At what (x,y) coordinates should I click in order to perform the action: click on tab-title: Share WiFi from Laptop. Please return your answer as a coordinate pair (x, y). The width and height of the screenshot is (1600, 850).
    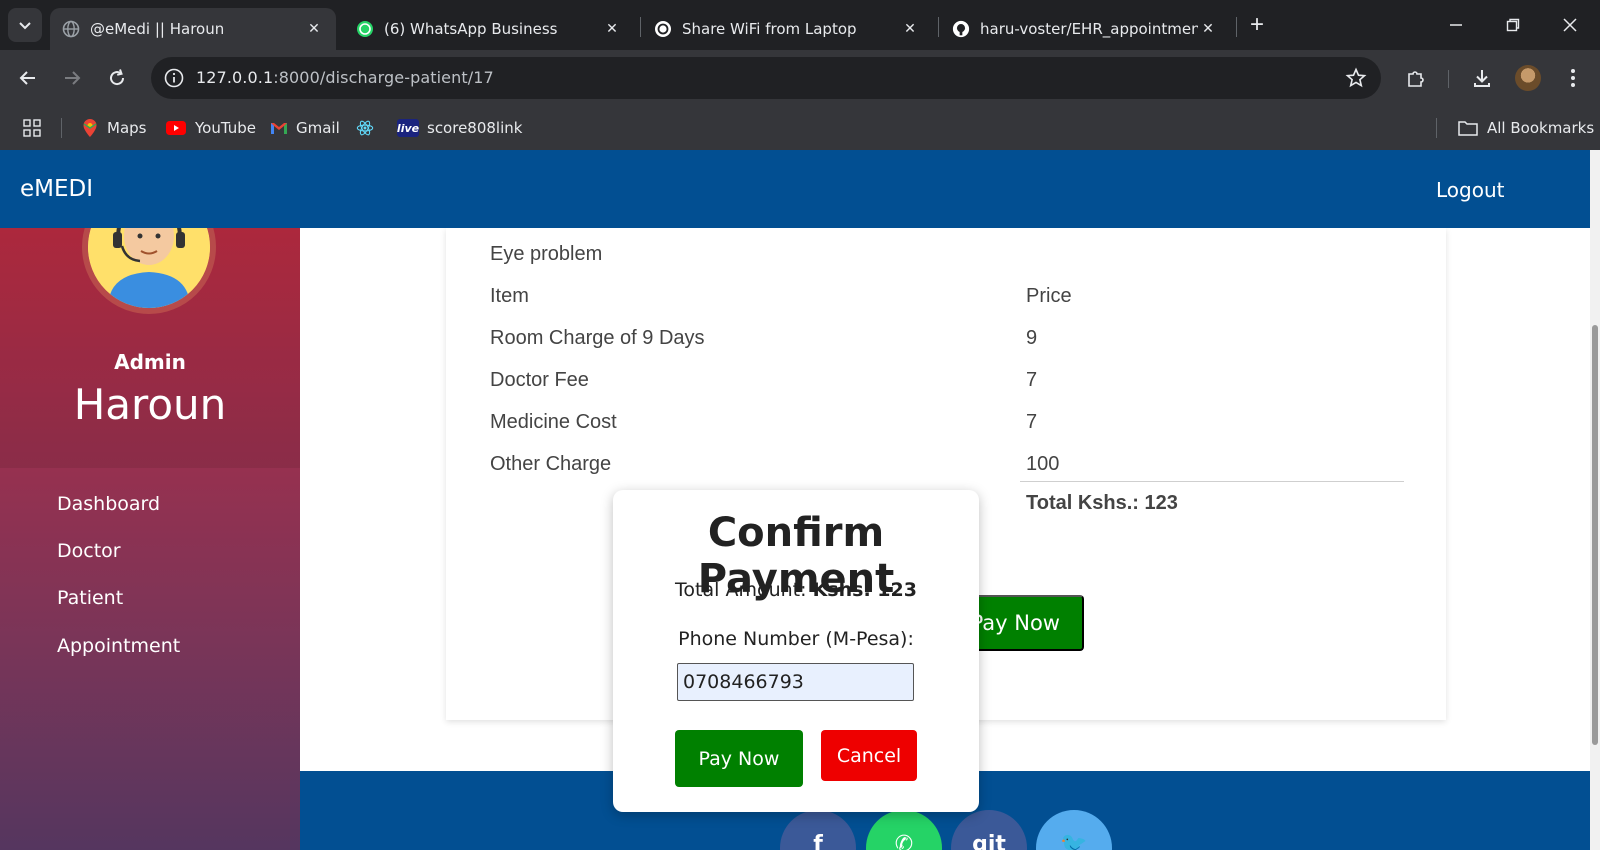
    Looking at the image, I should click on (769, 29).